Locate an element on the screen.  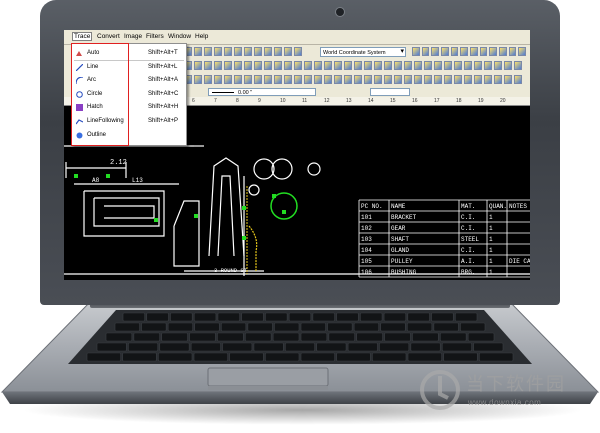
table-cell: 1 is located at coordinates (491, 239).